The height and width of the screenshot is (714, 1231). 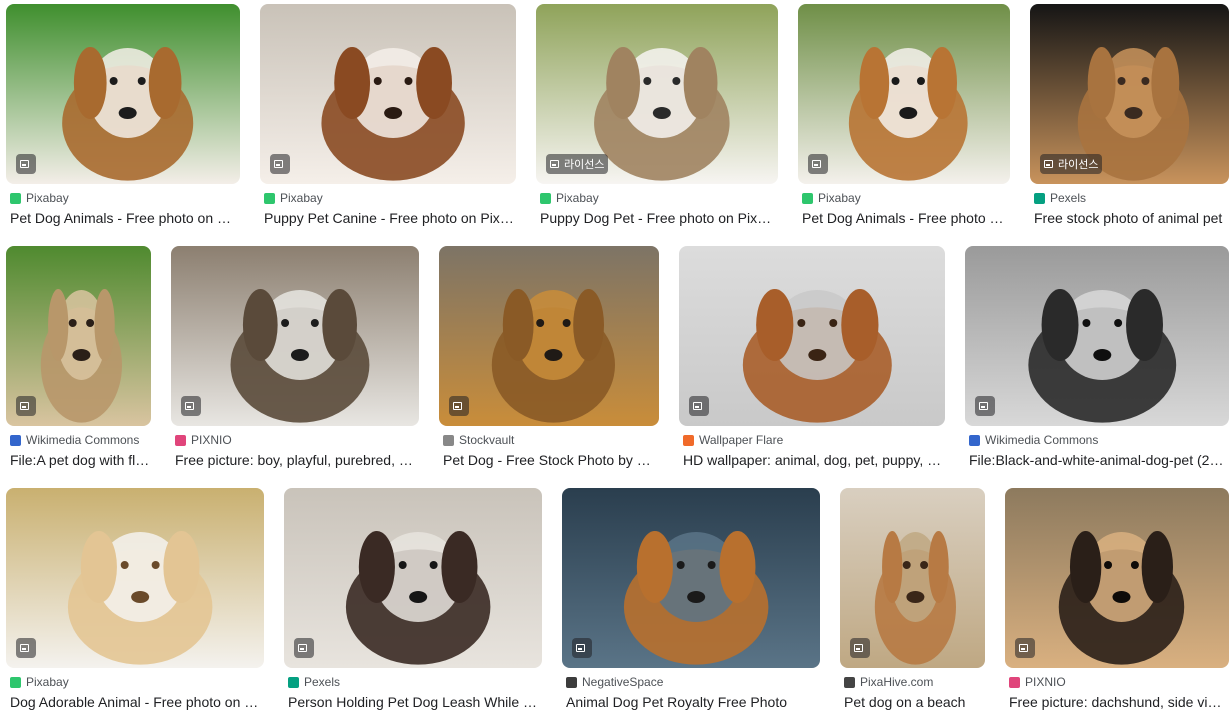 I want to click on image-result: 라이선스 Pexels Free stock photo of animal pet, so click(x=1129, y=116).